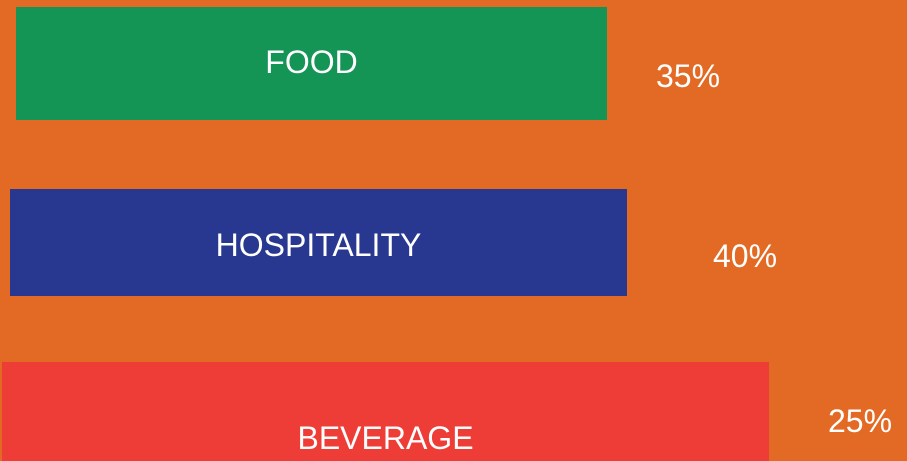 Image resolution: width=907 pixels, height=461 pixels. What do you see at coordinates (860, 421) in the screenshot?
I see `value-label-beverage: 25%` at bounding box center [860, 421].